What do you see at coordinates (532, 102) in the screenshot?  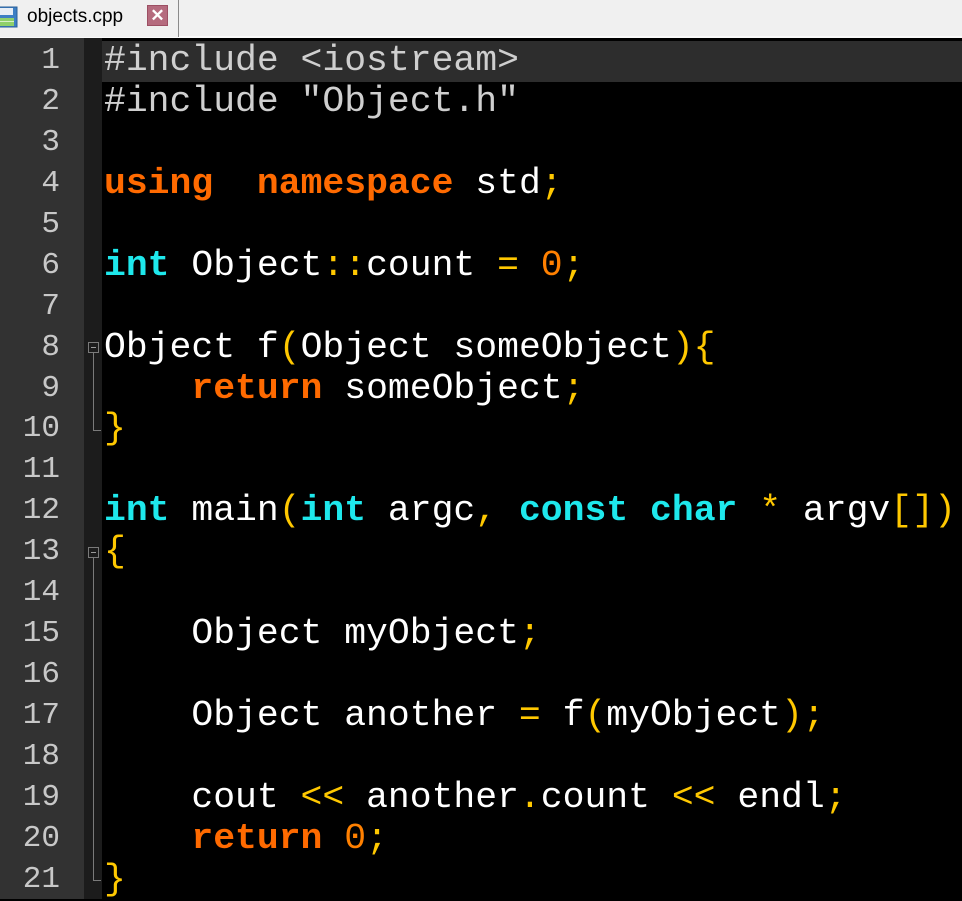 I see `line-code: #include "Object.h"` at bounding box center [532, 102].